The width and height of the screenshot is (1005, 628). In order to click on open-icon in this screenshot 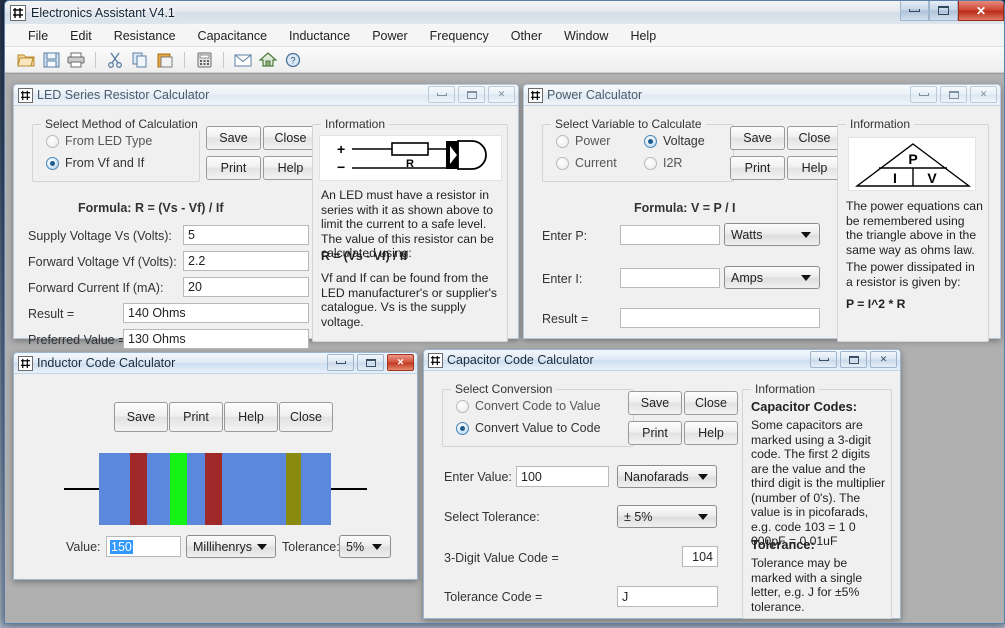, I will do `click(26, 60)`.